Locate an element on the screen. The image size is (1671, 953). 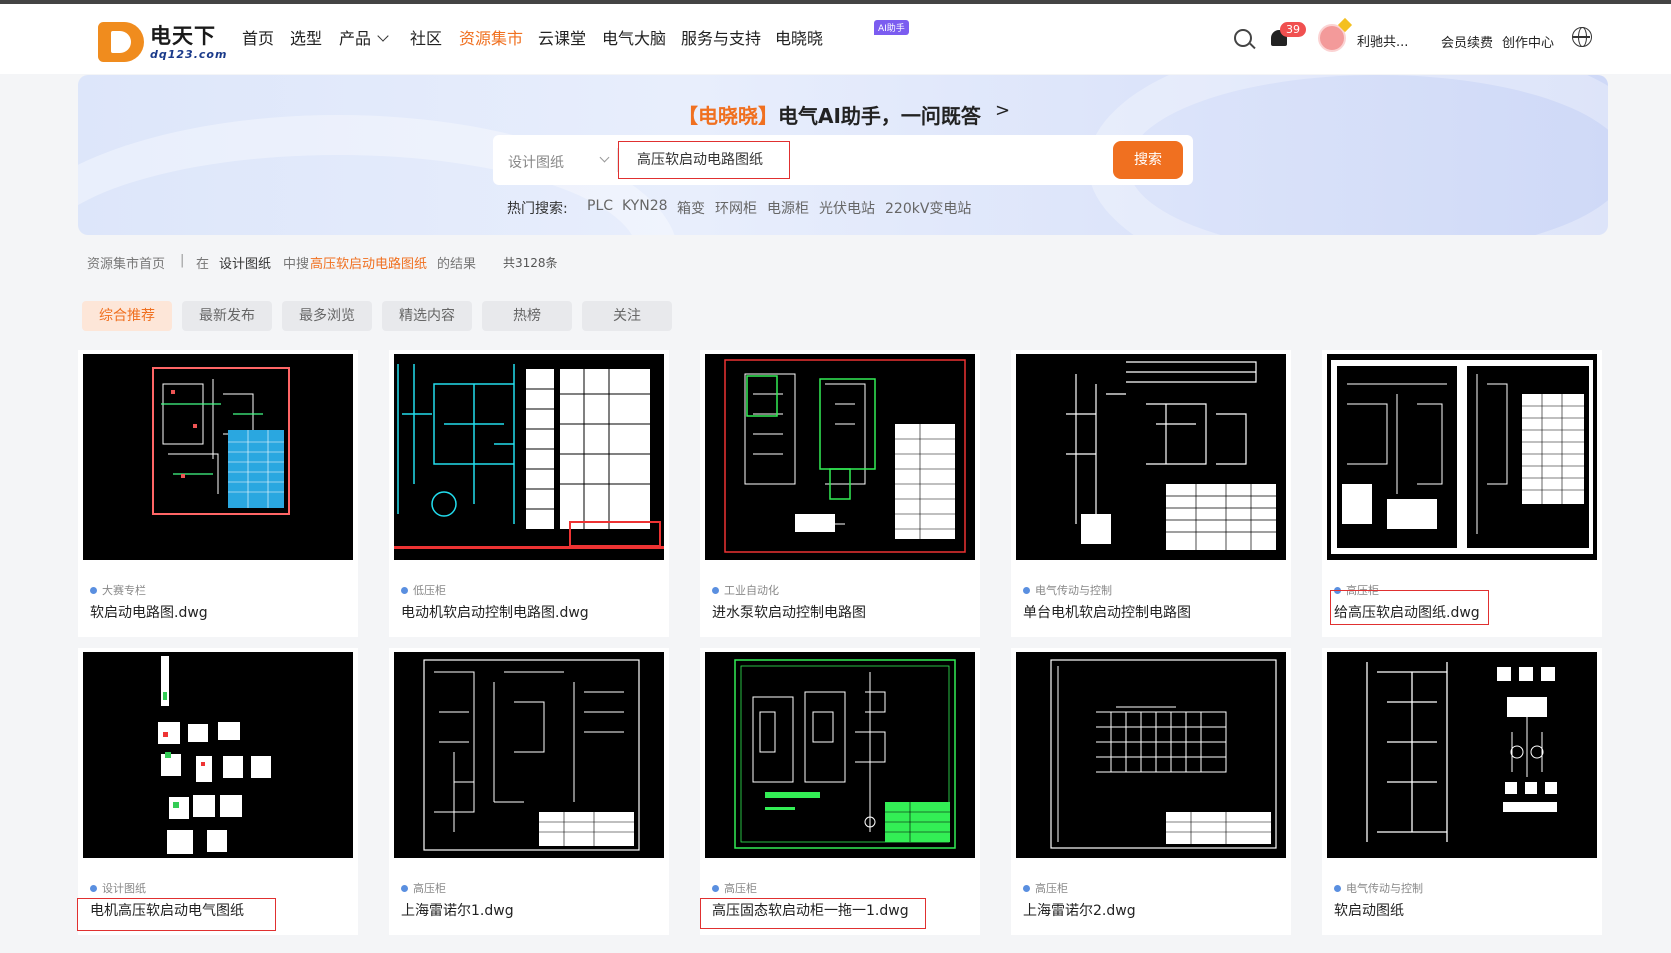
site-logo: 电天下 dq123.com is located at coordinates (163, 41).